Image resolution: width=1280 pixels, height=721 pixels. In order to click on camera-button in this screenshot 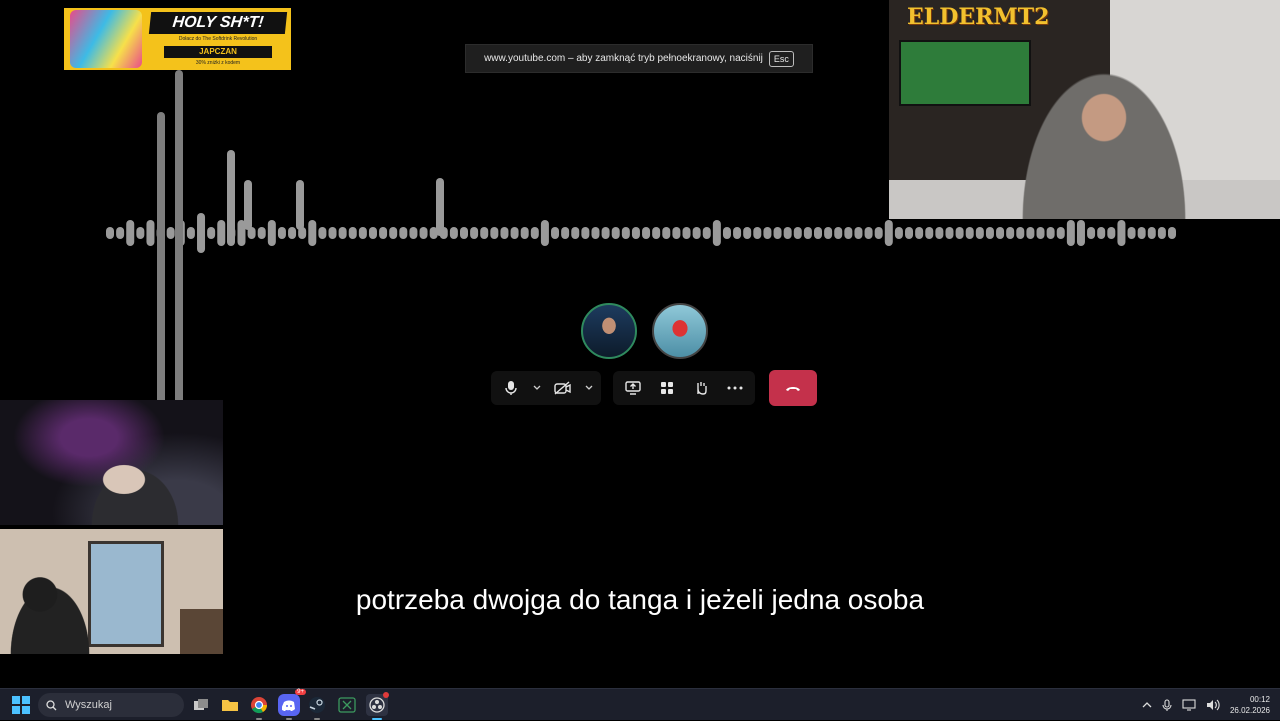, I will do `click(563, 388)`.